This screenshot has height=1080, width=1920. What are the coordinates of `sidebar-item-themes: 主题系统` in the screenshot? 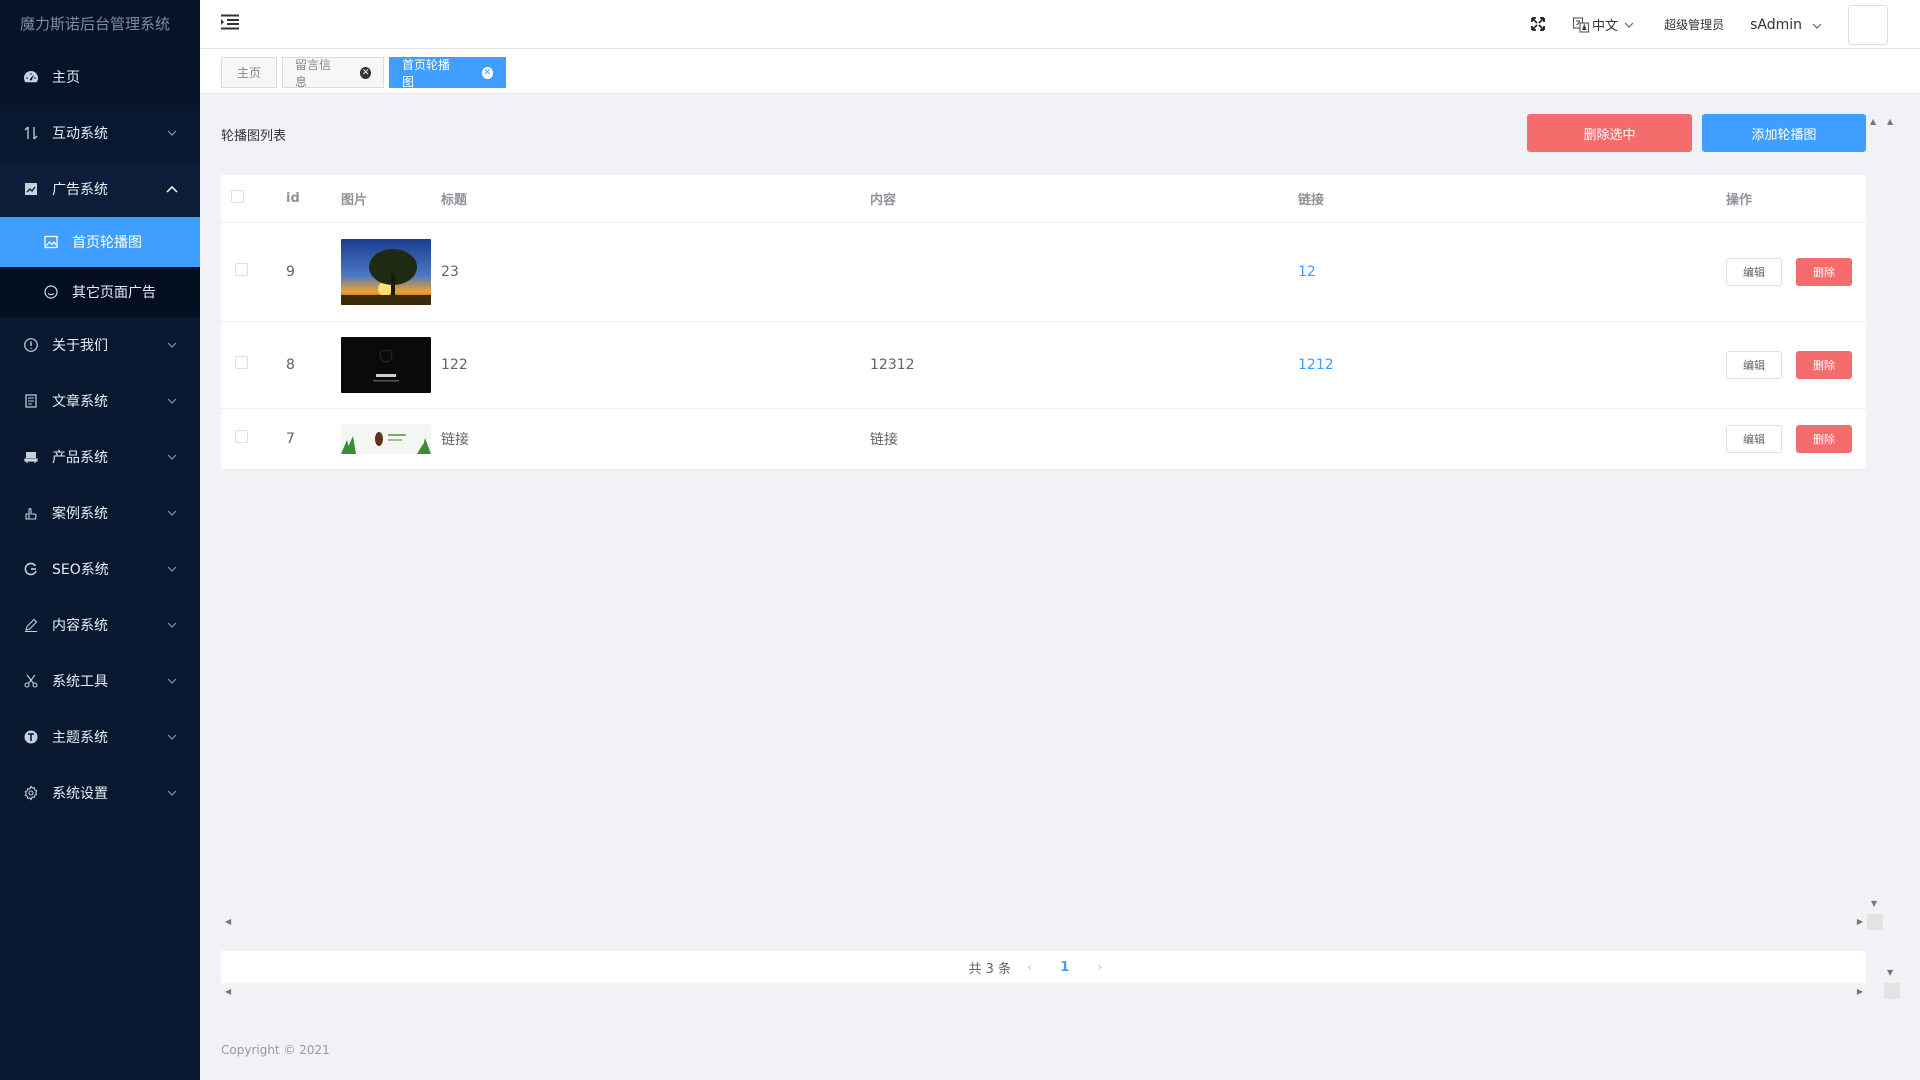 It's located at (100, 737).